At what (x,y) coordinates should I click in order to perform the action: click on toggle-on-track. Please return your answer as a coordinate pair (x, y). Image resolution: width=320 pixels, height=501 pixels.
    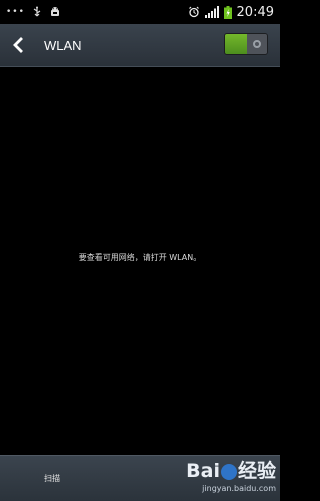
    Looking at the image, I should click on (237, 44).